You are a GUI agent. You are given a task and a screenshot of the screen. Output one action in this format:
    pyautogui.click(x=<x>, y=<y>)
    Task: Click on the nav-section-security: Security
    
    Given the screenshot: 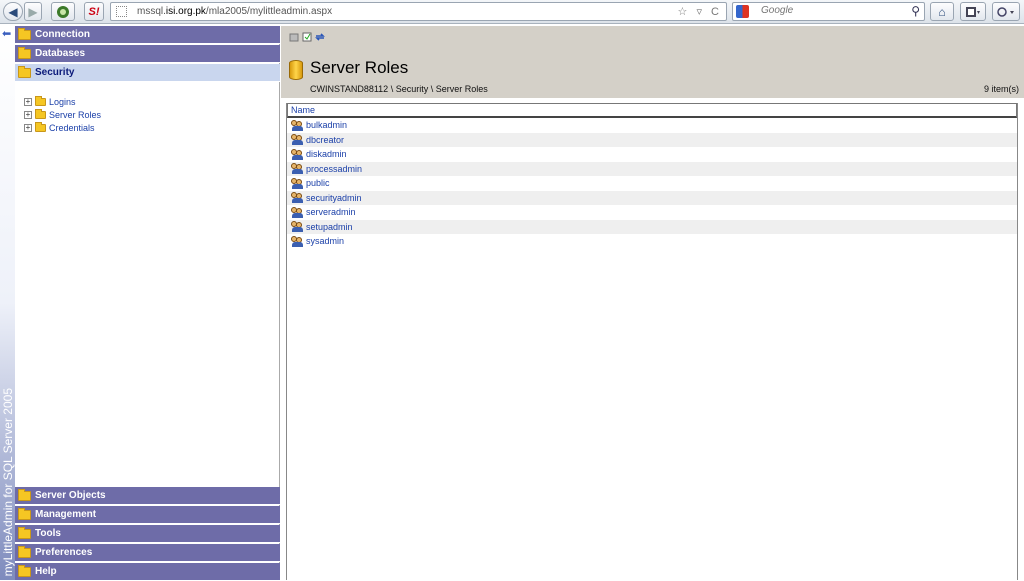 What is the action you would take?
    pyautogui.click(x=147, y=73)
    